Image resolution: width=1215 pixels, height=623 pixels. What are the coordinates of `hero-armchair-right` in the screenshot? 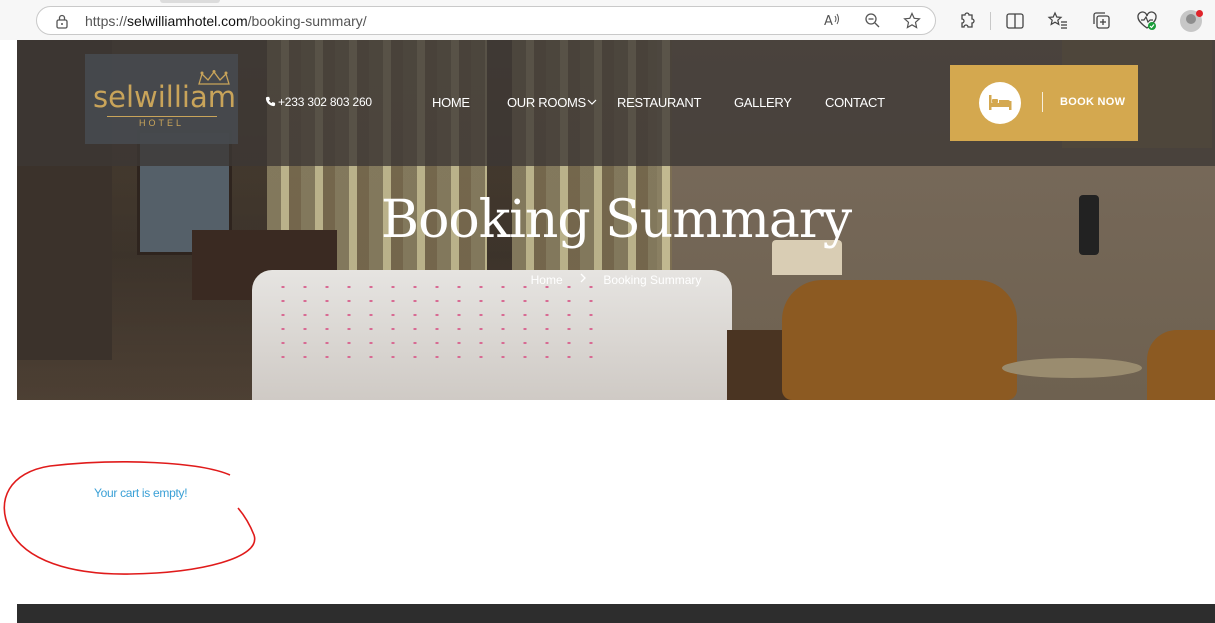 It's located at (1181, 365).